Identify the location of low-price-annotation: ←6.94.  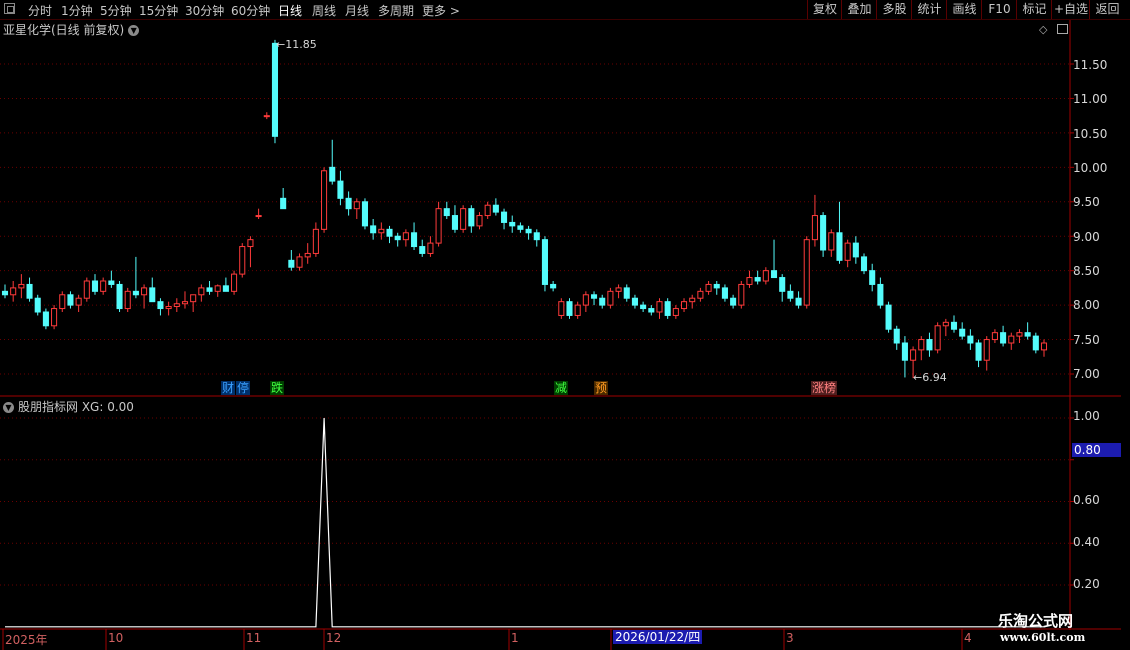
(930, 377).